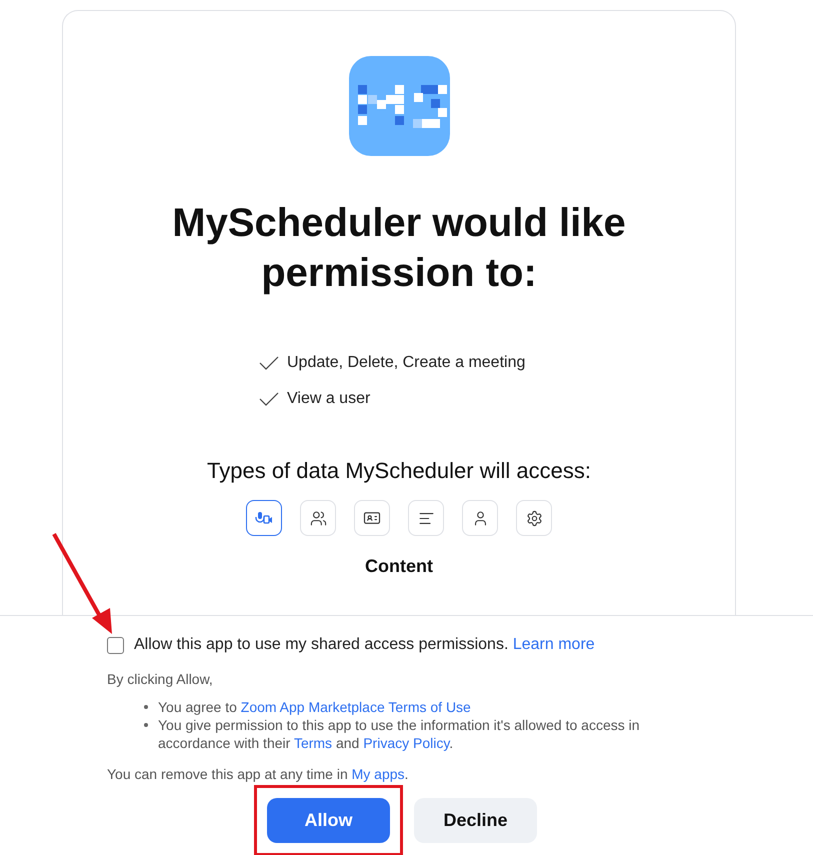 This screenshot has width=813, height=855. What do you see at coordinates (399, 566) in the screenshot?
I see `data-type-label: Content` at bounding box center [399, 566].